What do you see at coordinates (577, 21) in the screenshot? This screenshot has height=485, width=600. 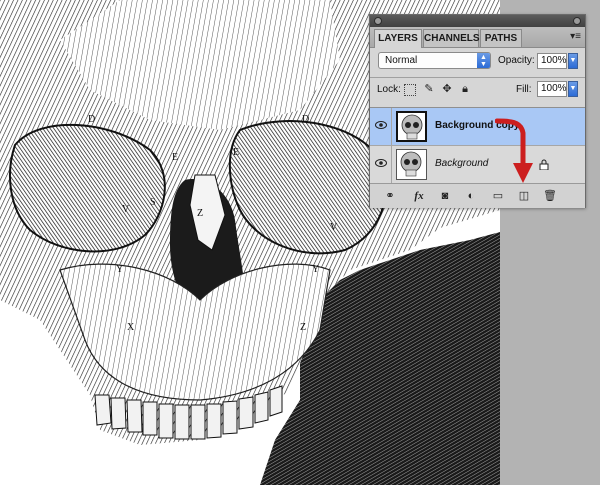 I see `collapse-panel-icon` at bounding box center [577, 21].